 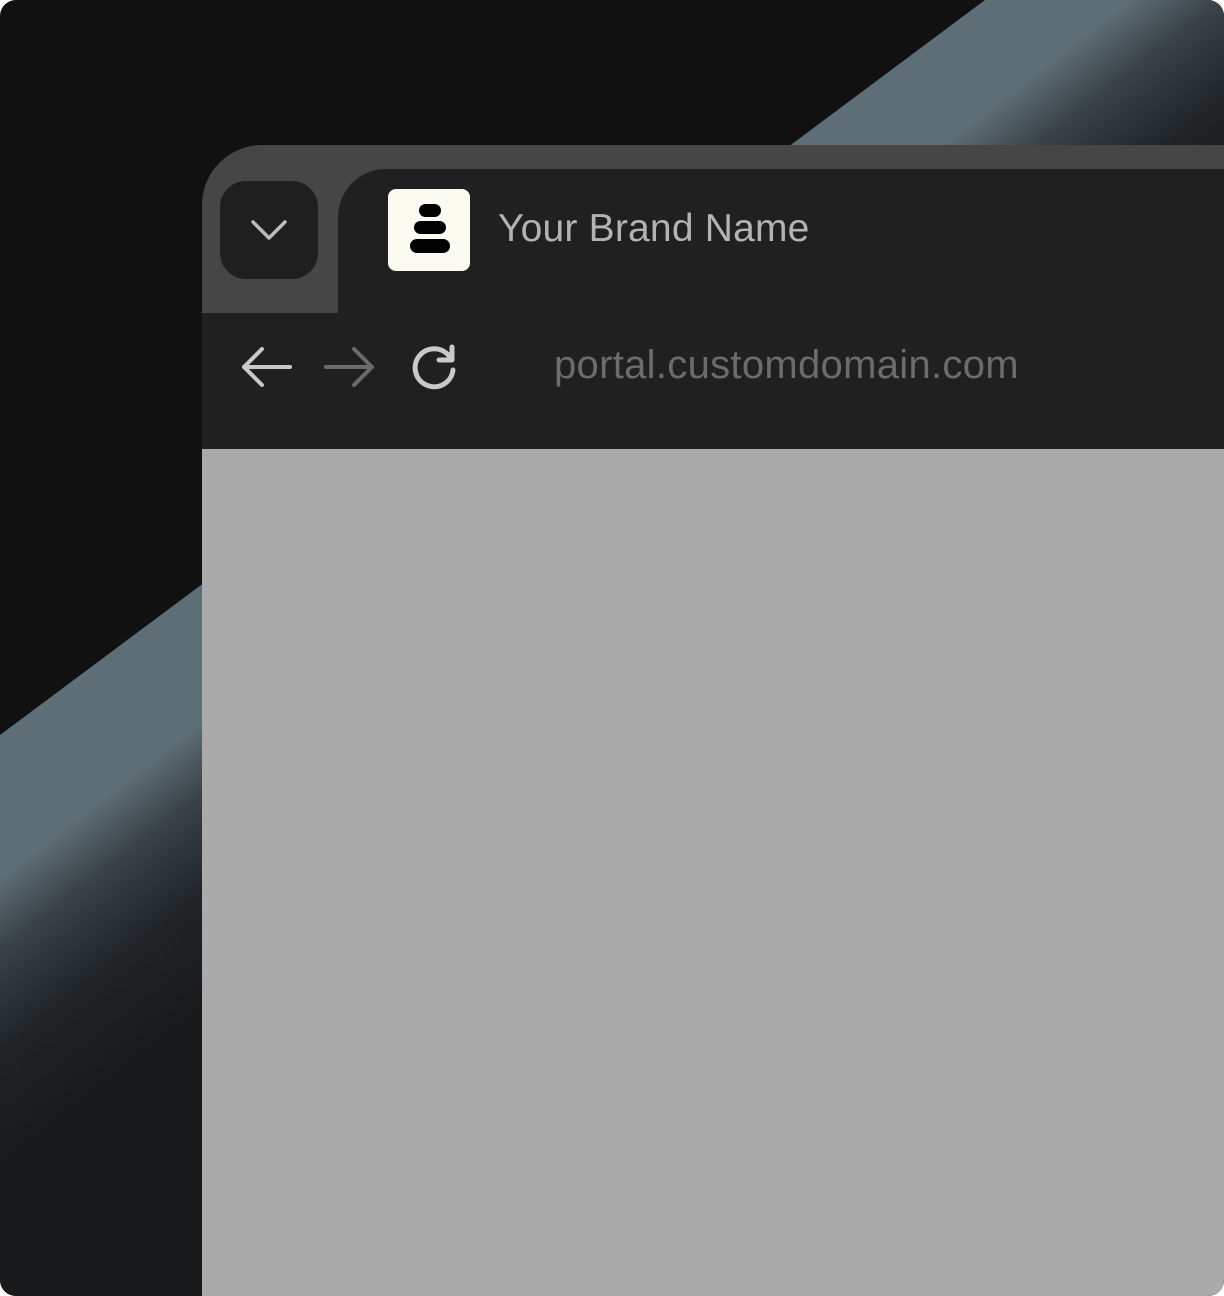 I want to click on arrow-left-icon, so click(x=267, y=367).